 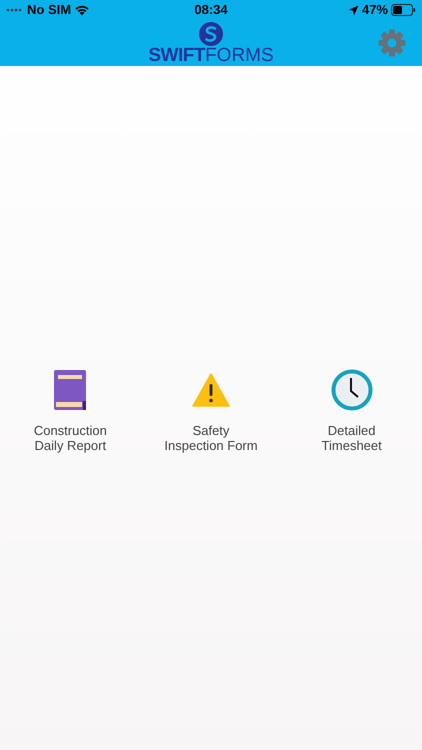 I want to click on clock-text: 08:34, so click(x=211, y=10).